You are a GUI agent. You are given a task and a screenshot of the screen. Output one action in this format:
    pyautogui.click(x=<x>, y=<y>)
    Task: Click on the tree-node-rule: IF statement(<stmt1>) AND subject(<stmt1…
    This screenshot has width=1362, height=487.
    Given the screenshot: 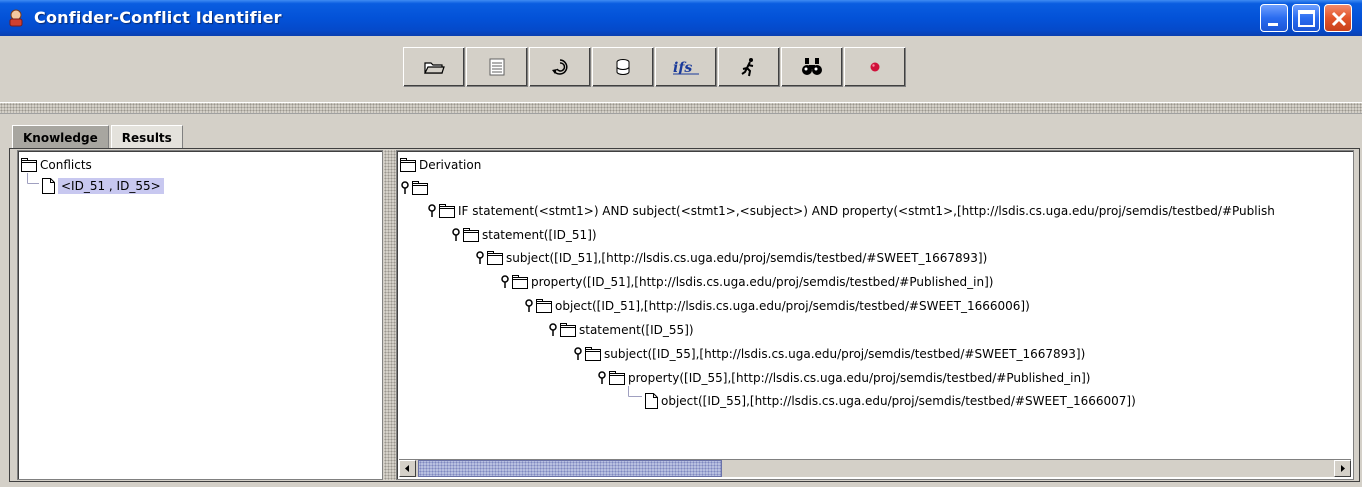 What is the action you would take?
    pyautogui.click(x=851, y=211)
    